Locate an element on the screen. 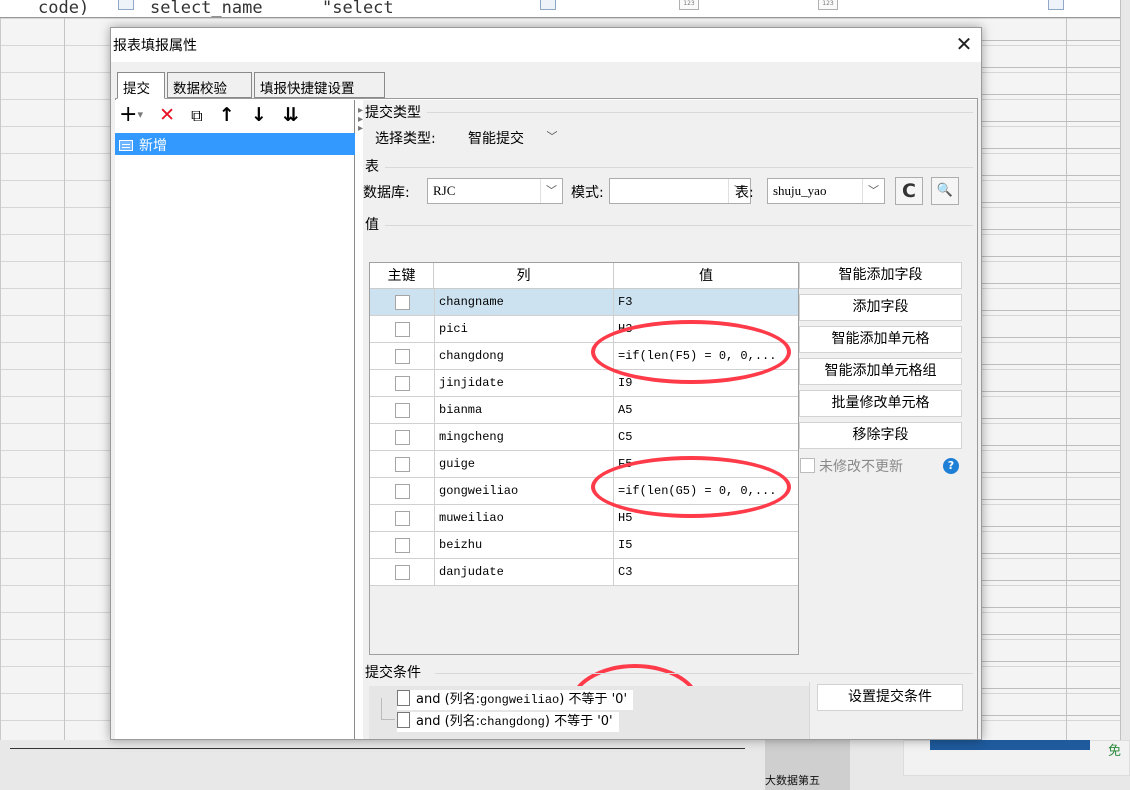  smart-add-field-button: 智能添加字段 is located at coordinates (880, 275).